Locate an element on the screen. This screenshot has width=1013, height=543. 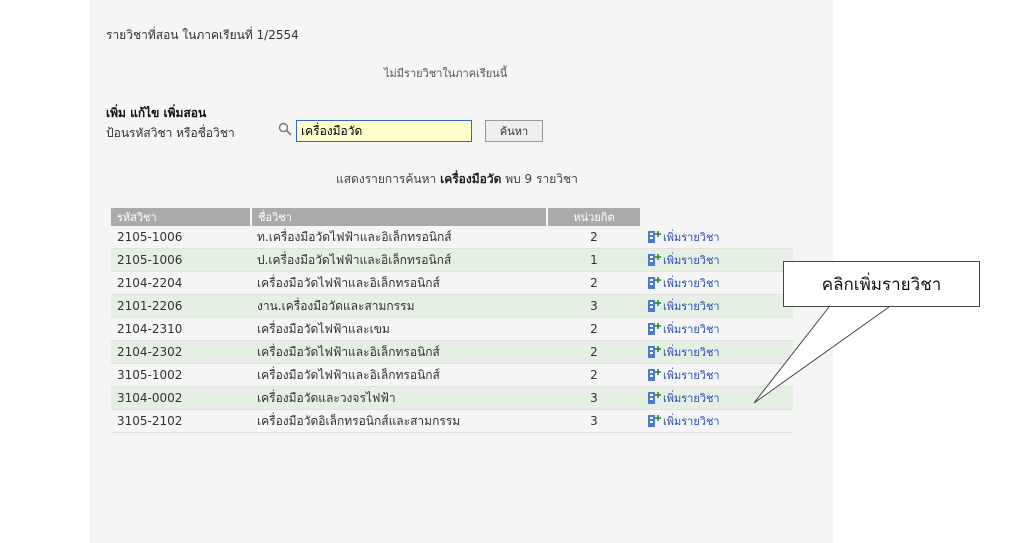
header-credits: หน่วยกิต is located at coordinates (594, 217).